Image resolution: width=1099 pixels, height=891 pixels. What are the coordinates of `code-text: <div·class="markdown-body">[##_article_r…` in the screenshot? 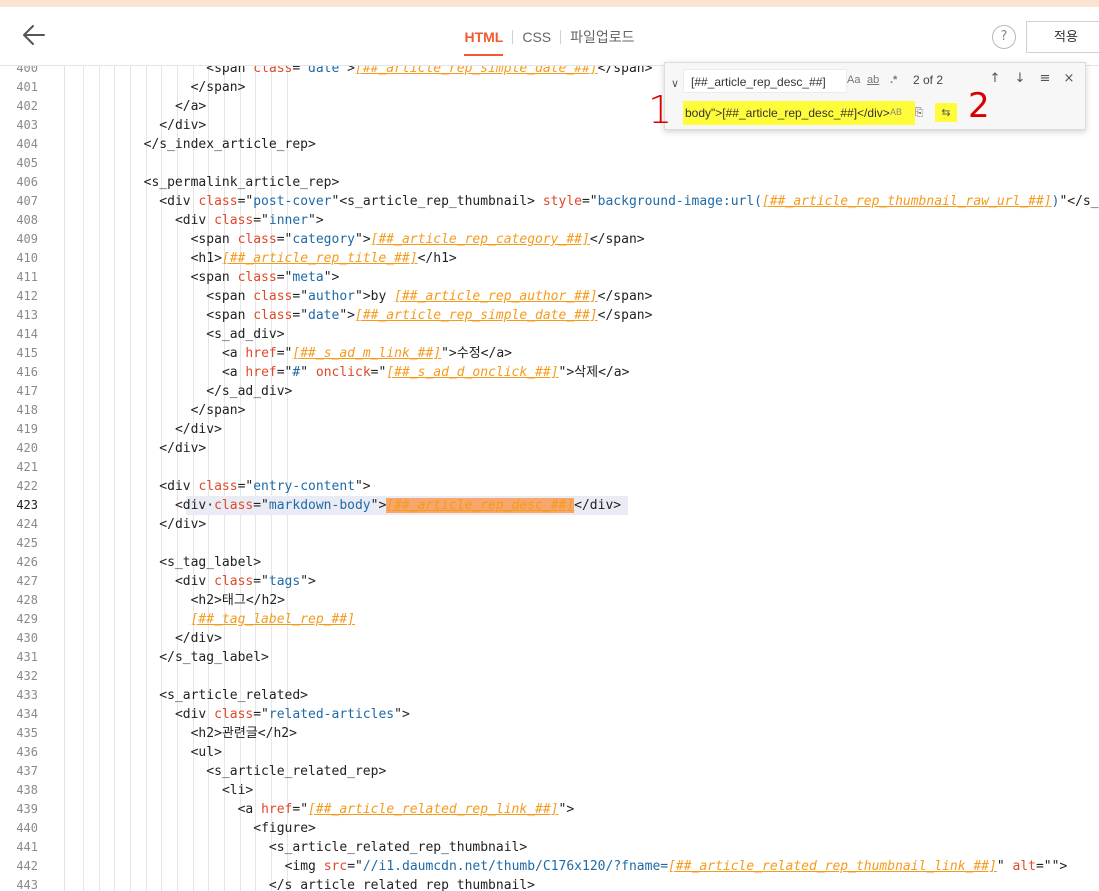 It's located at (398, 505).